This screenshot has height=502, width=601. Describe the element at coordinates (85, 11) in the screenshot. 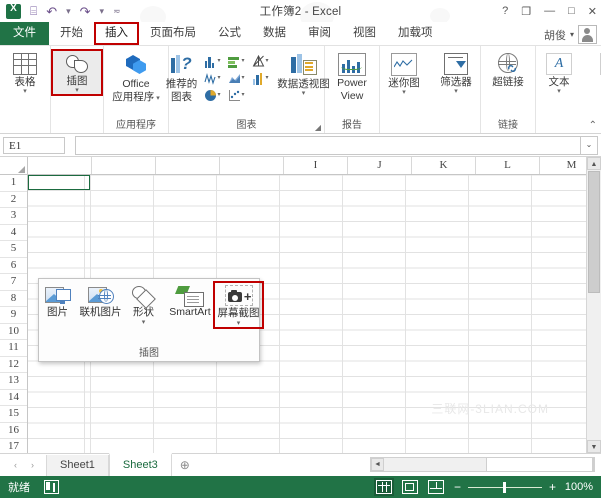

I see `redo-icon: ↷` at that location.